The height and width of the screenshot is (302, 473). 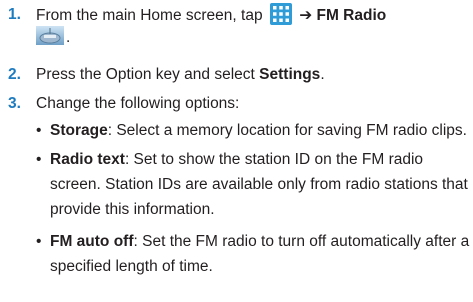 I want to click on option-description-continued: provide this information., so click(x=132, y=209).